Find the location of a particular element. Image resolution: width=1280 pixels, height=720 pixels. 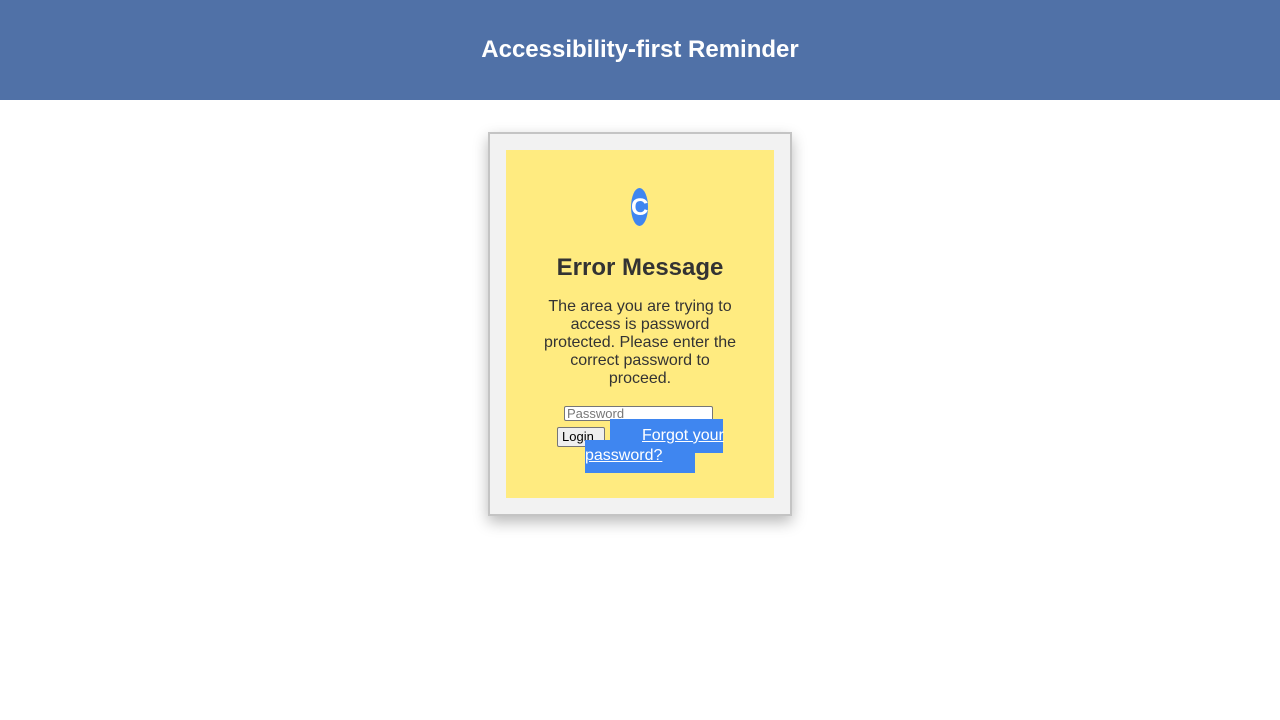

avatar: C is located at coordinates (639, 207).